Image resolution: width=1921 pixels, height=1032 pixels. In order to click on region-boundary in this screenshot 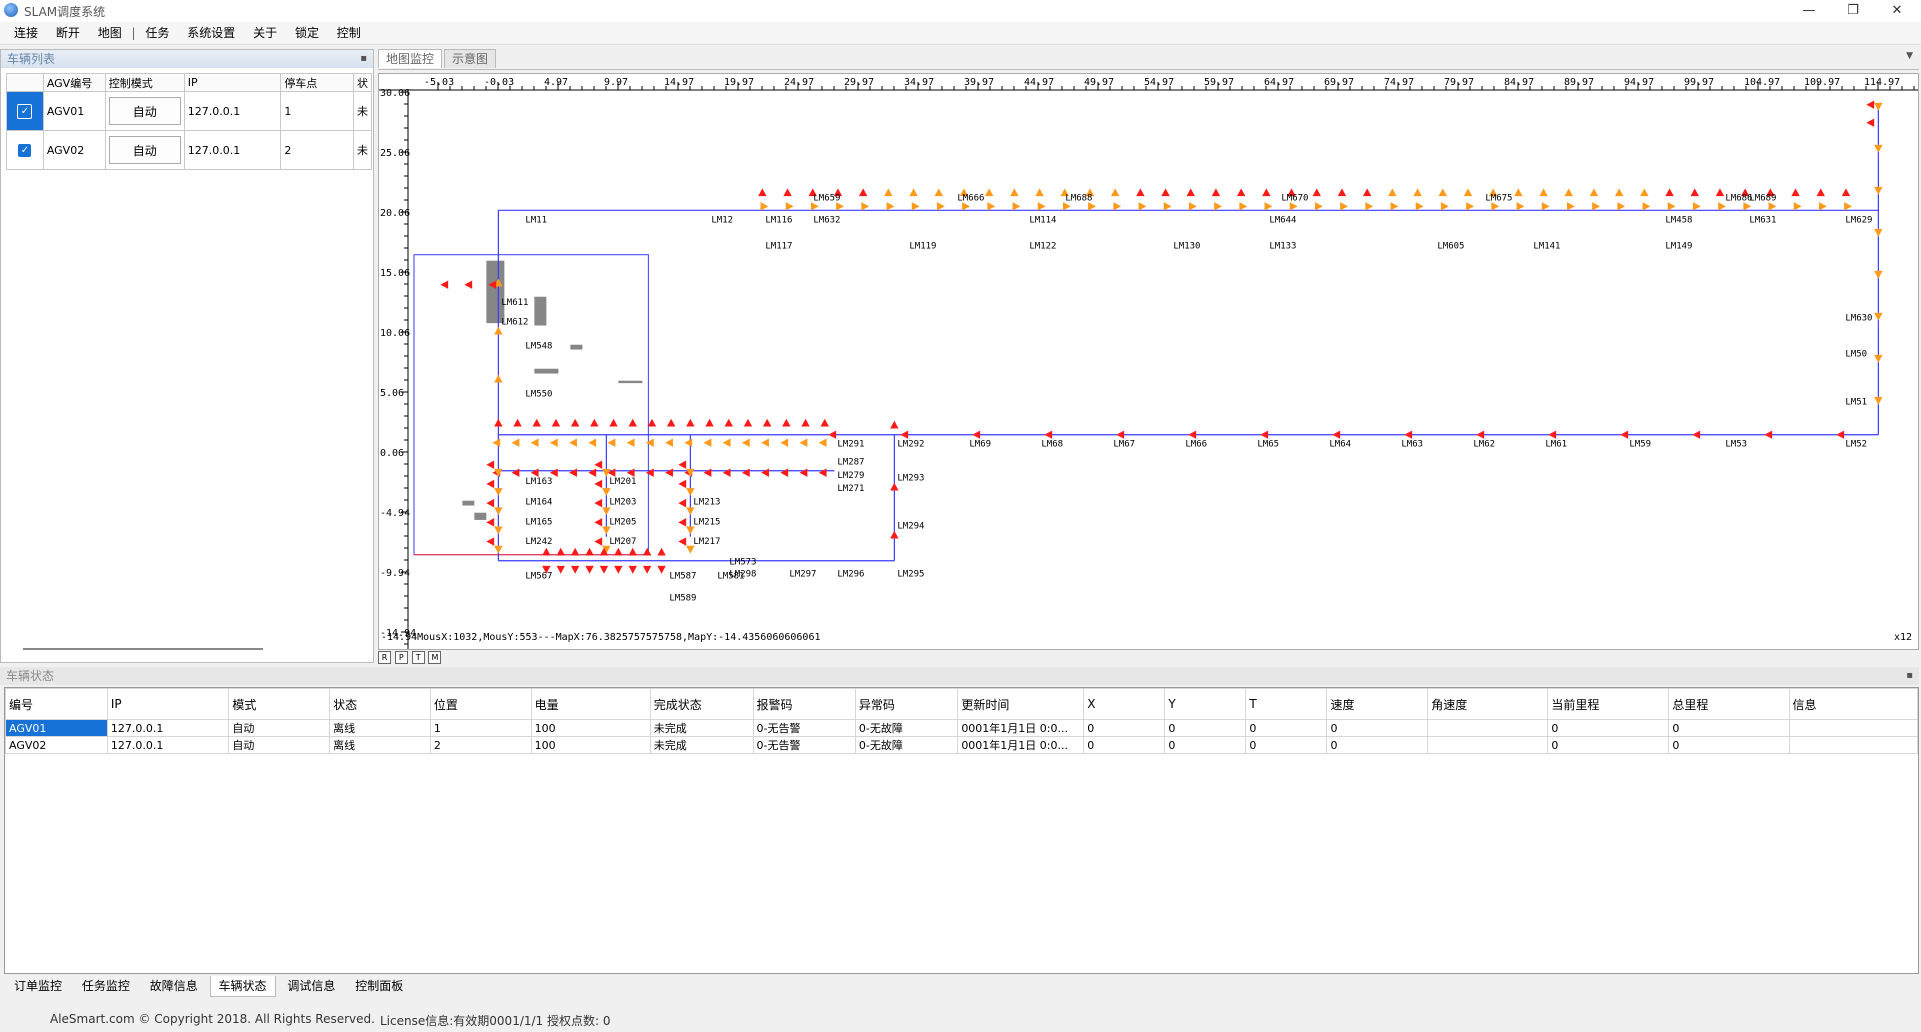, I will do `click(531, 405)`.